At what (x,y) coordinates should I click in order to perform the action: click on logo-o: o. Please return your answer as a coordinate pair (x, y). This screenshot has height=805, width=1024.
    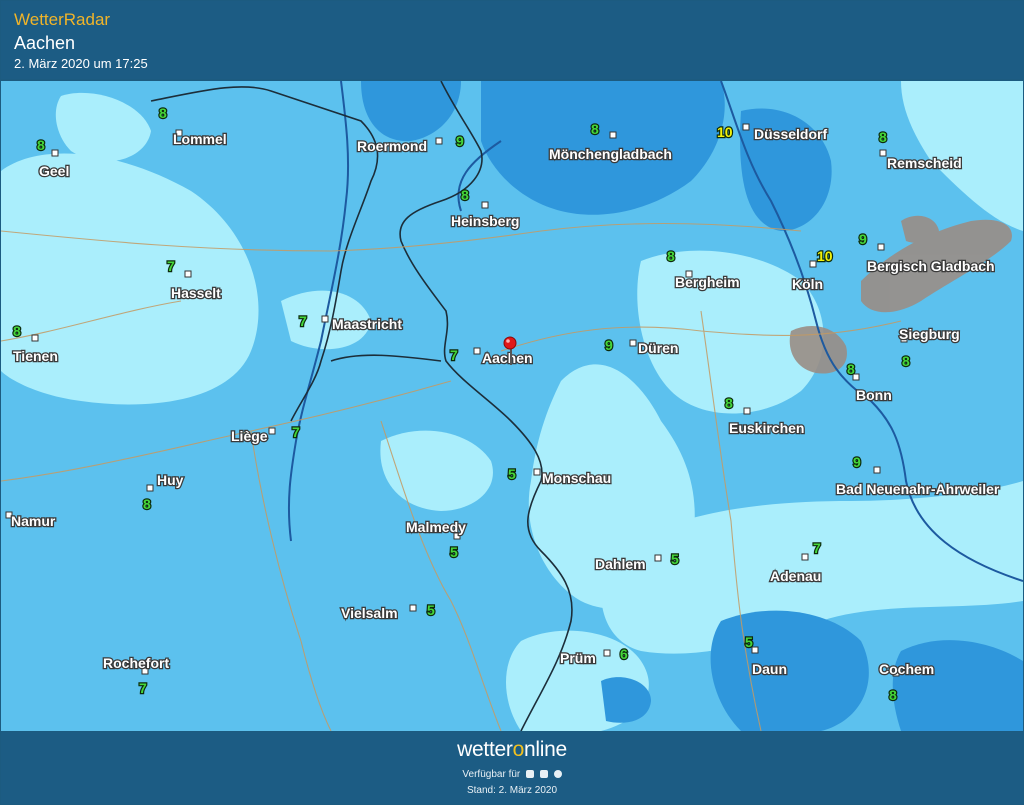
    Looking at the image, I should click on (518, 749).